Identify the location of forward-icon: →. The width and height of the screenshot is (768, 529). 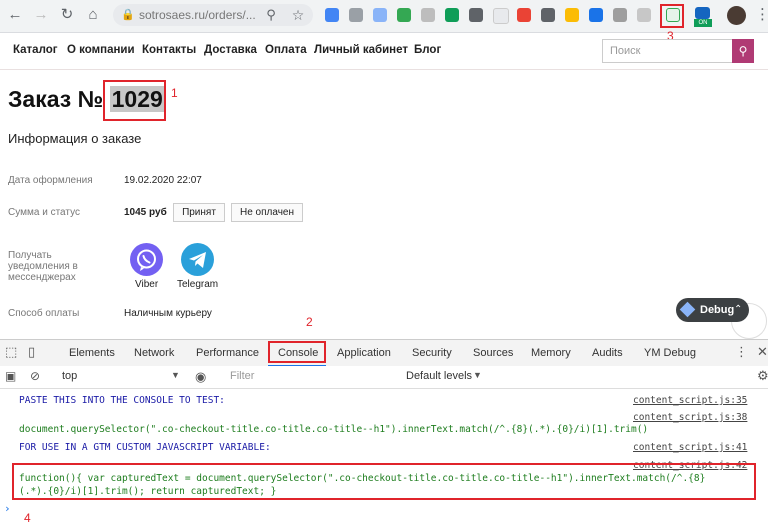
(41, 15).